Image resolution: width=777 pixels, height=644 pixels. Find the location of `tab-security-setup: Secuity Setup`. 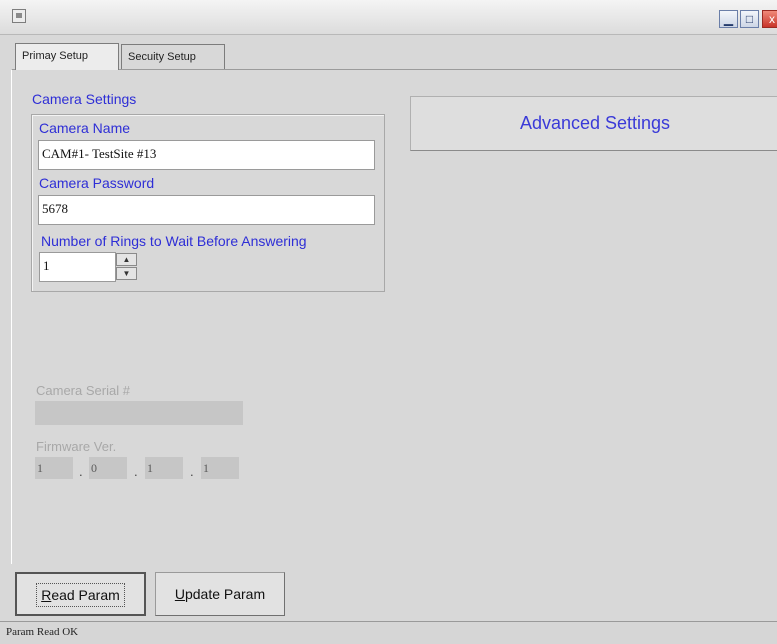

tab-security-setup: Secuity Setup is located at coordinates (173, 56).